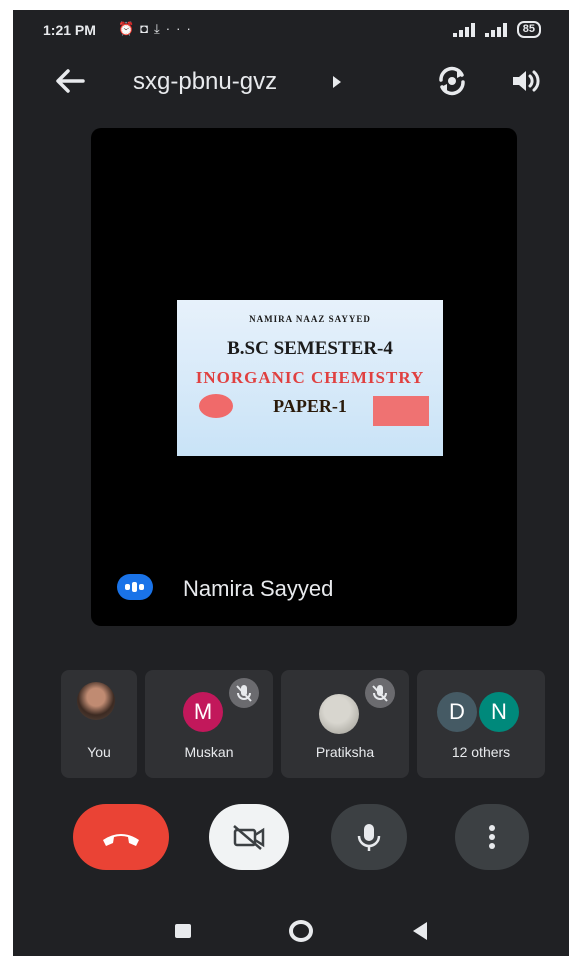  I want to click on back-nav-icon, so click(420, 931).